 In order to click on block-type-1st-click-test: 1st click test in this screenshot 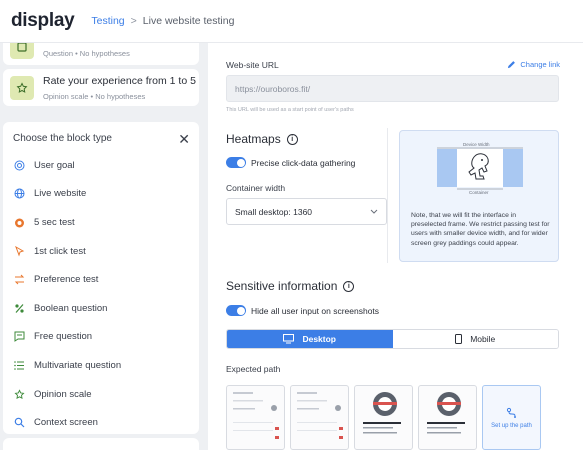, I will do `click(101, 251)`.